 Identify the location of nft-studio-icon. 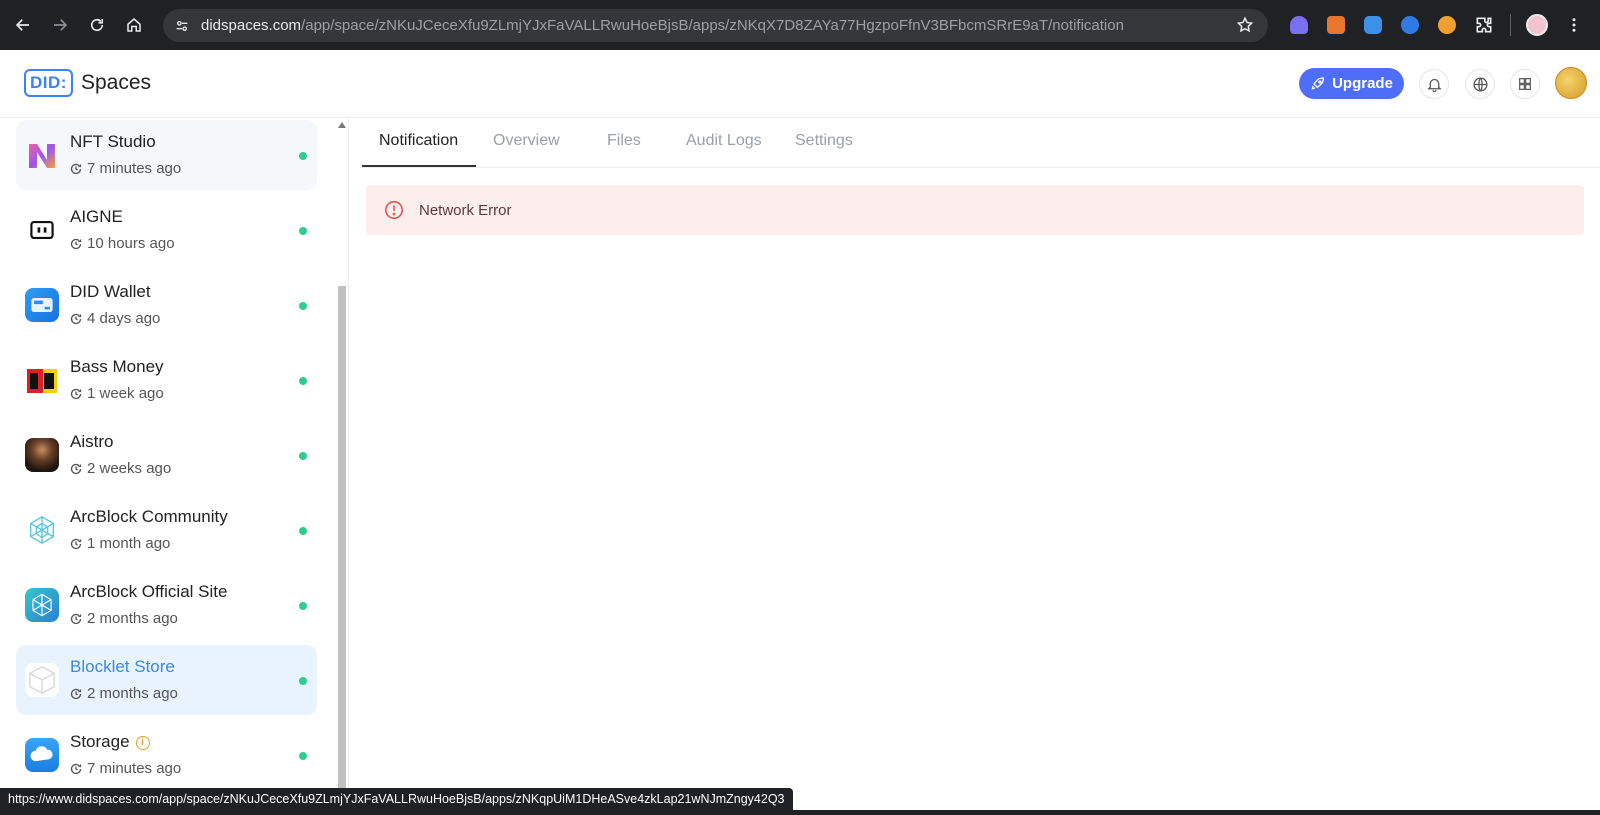
(42, 155).